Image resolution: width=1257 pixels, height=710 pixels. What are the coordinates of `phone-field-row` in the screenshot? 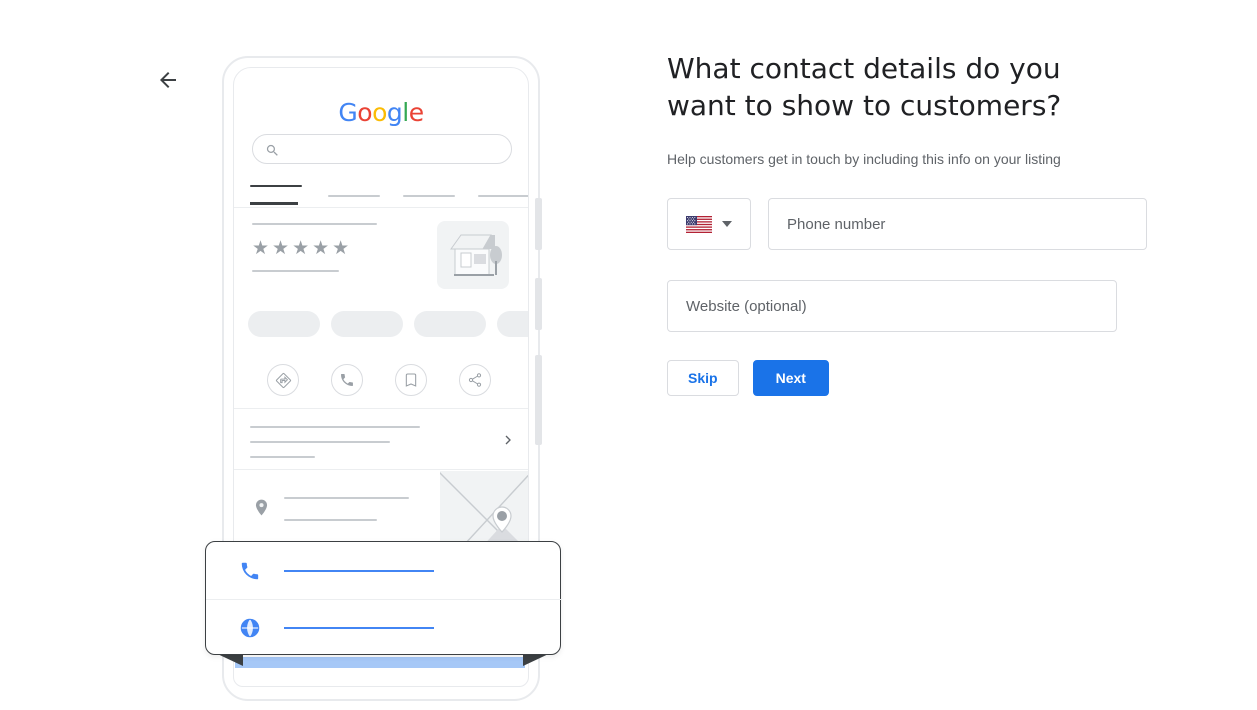 It's located at (907, 224).